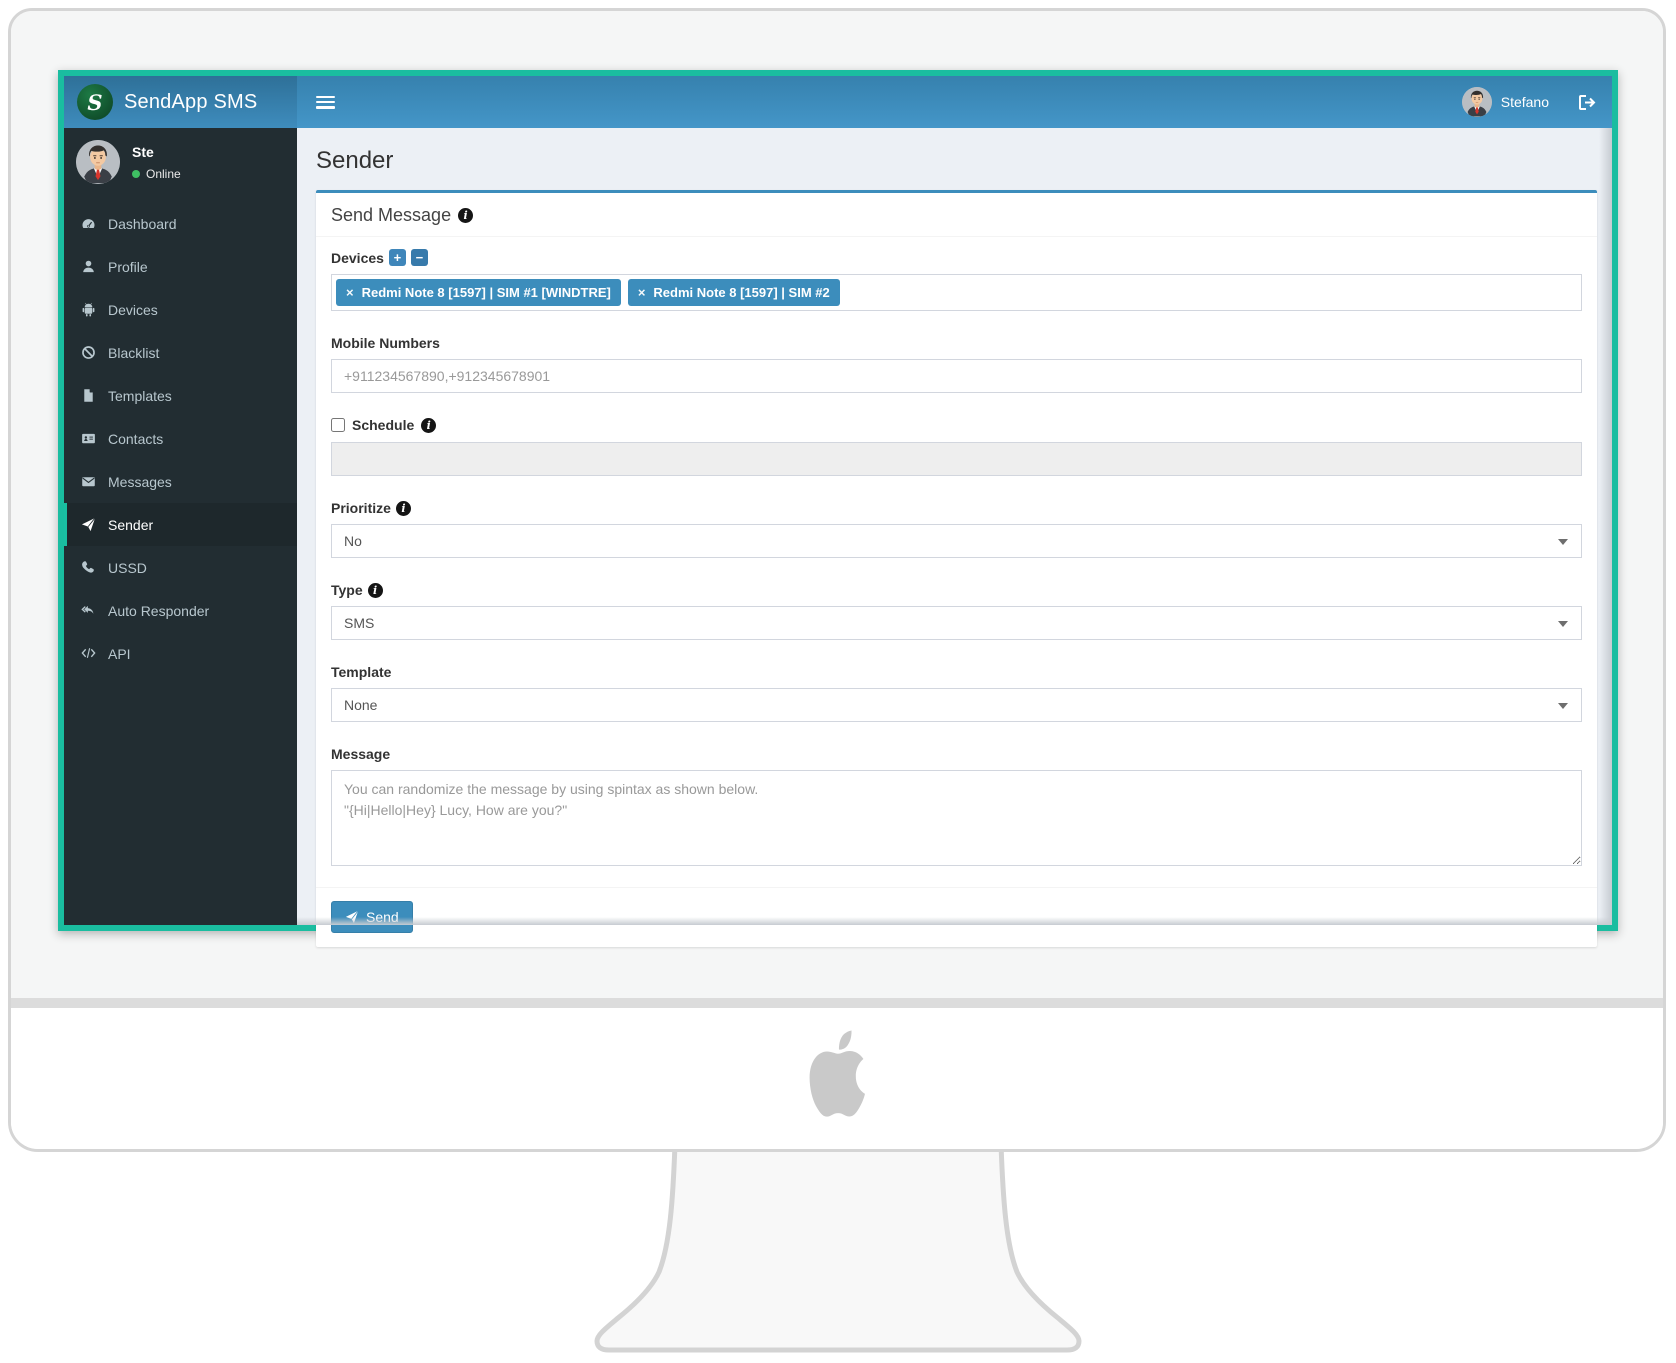 Image resolution: width=1676 pixels, height=1363 pixels. Describe the element at coordinates (385, 343) in the screenshot. I see `mobile-numbers-label: Mobile Numbers` at that location.